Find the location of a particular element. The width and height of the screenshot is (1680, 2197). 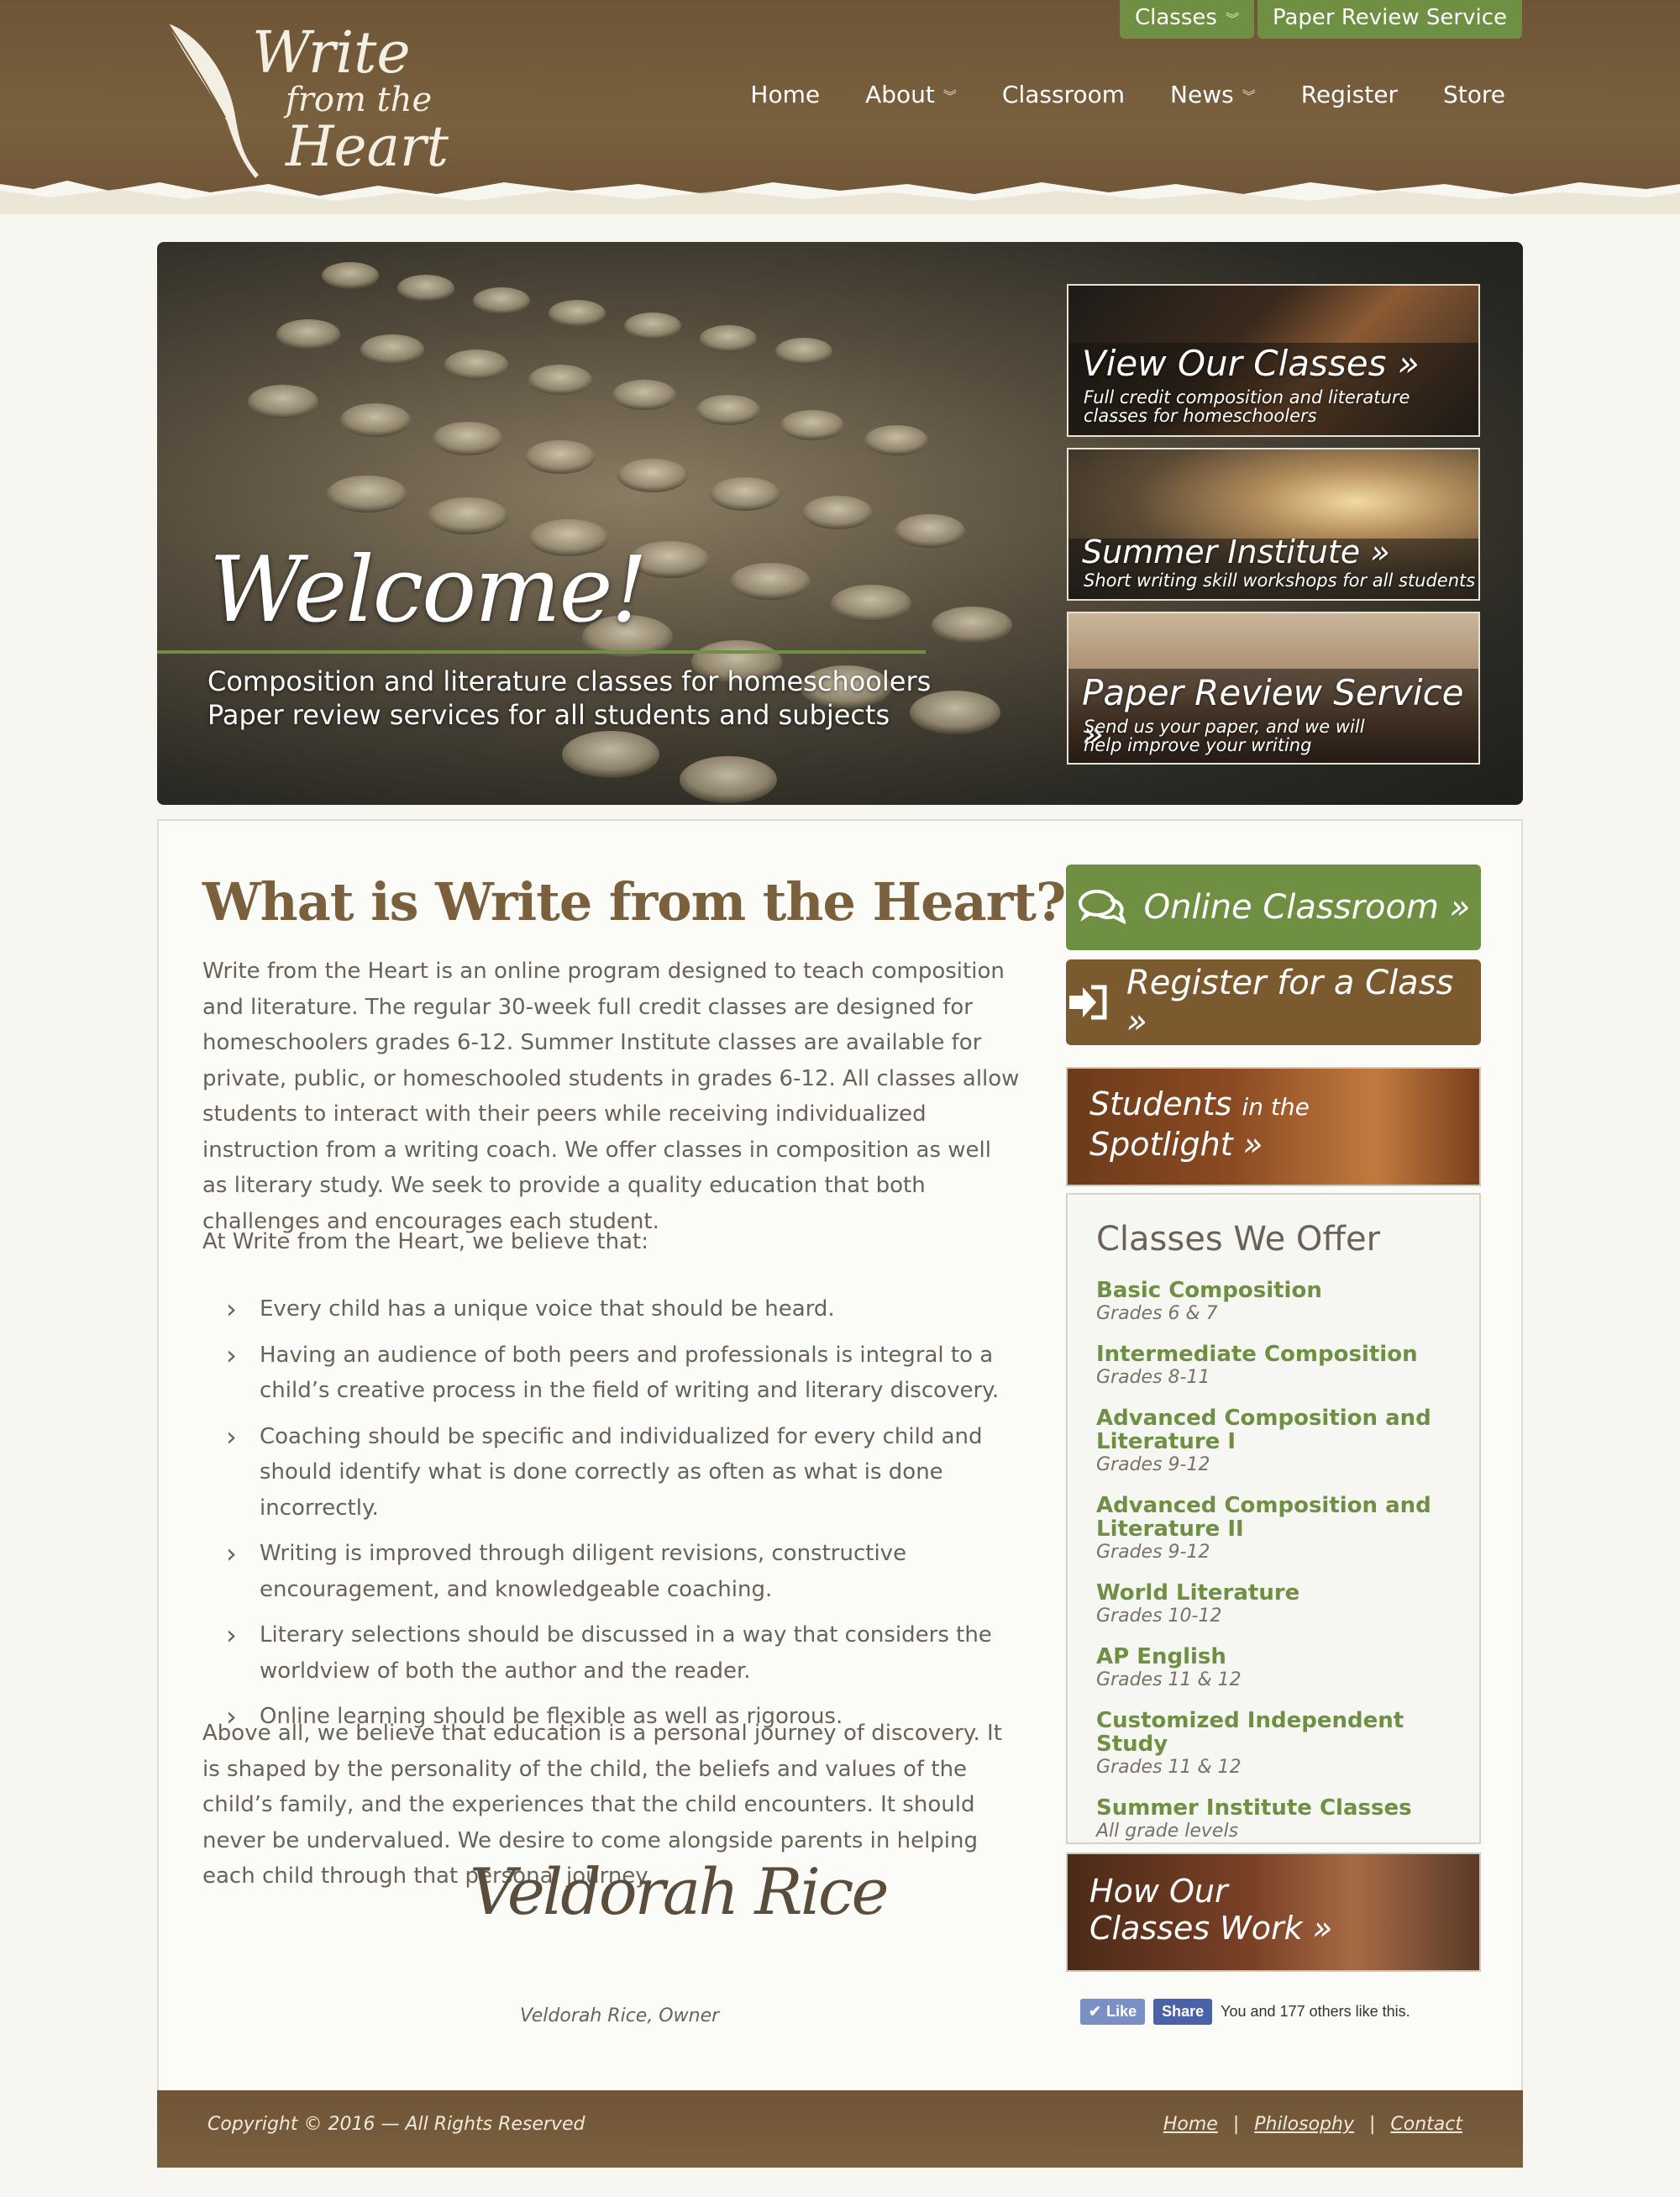

nav-news: News ︾ is located at coordinates (1213, 94).